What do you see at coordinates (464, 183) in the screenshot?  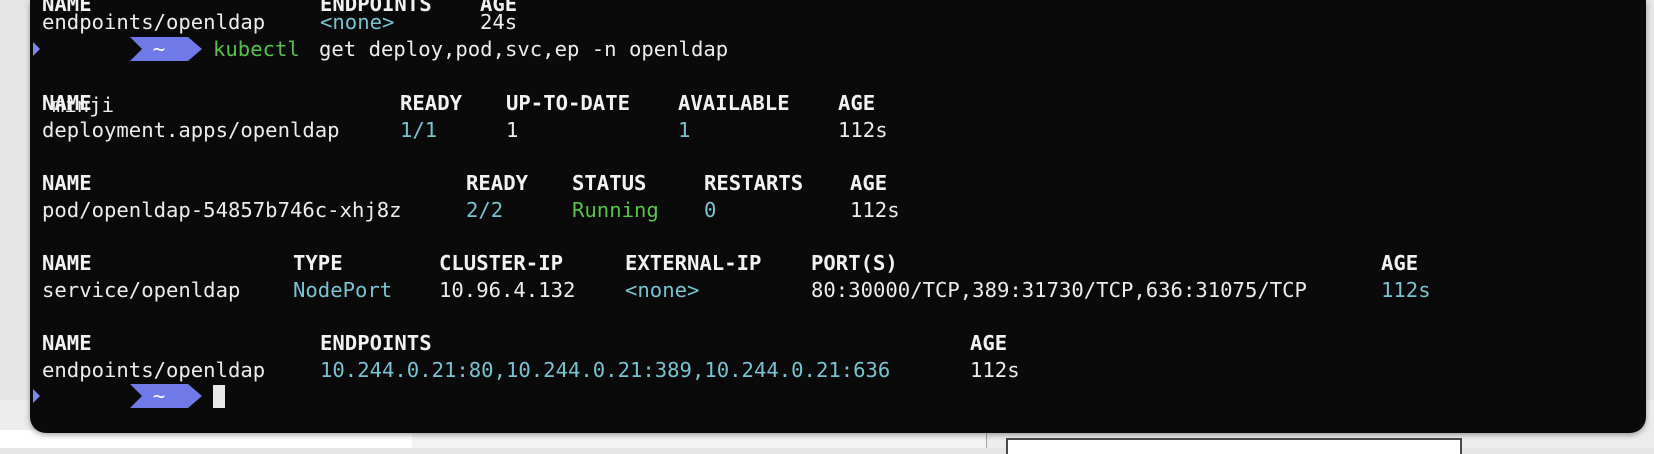 I see `pod-header-row: NAME READY STATUS RESTARTS AGE` at bounding box center [464, 183].